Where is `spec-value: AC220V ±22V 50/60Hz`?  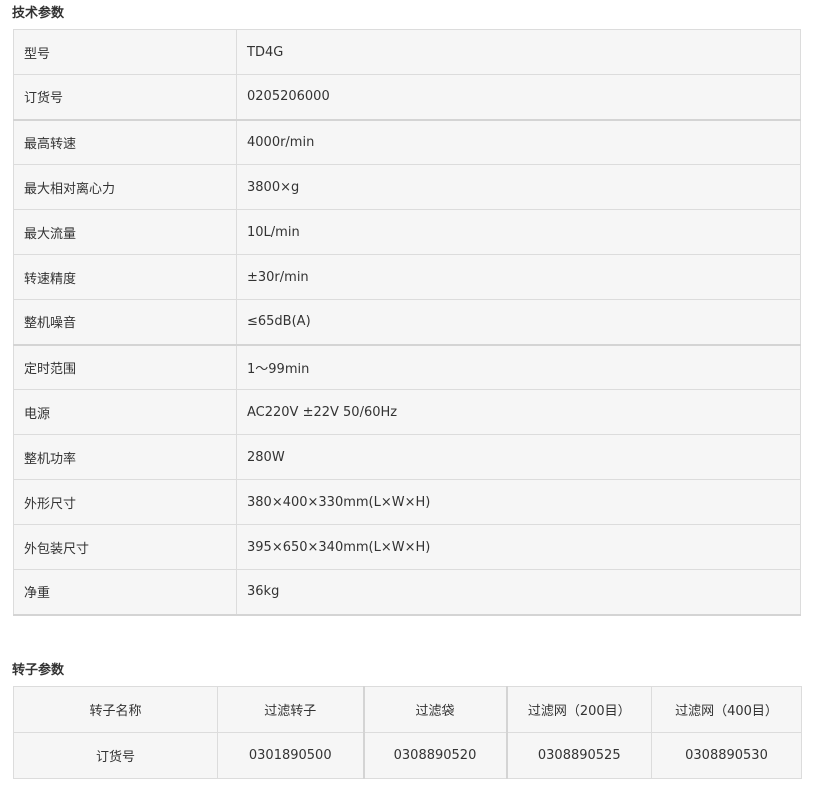
spec-value: AC220V ±22V 50/60Hz is located at coordinates (518, 412).